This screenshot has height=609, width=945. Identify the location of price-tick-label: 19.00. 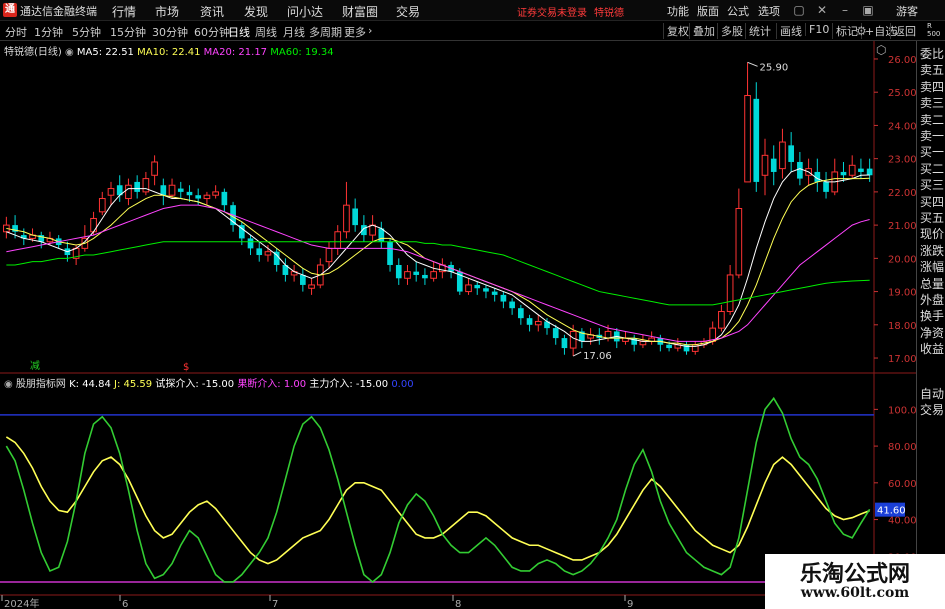
(902, 293).